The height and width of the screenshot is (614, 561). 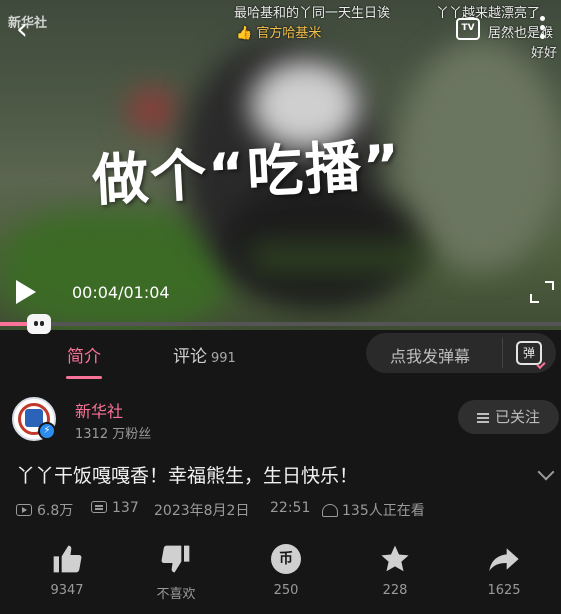 I want to click on fans-count: 1312 万粉丝, so click(x=113, y=434).